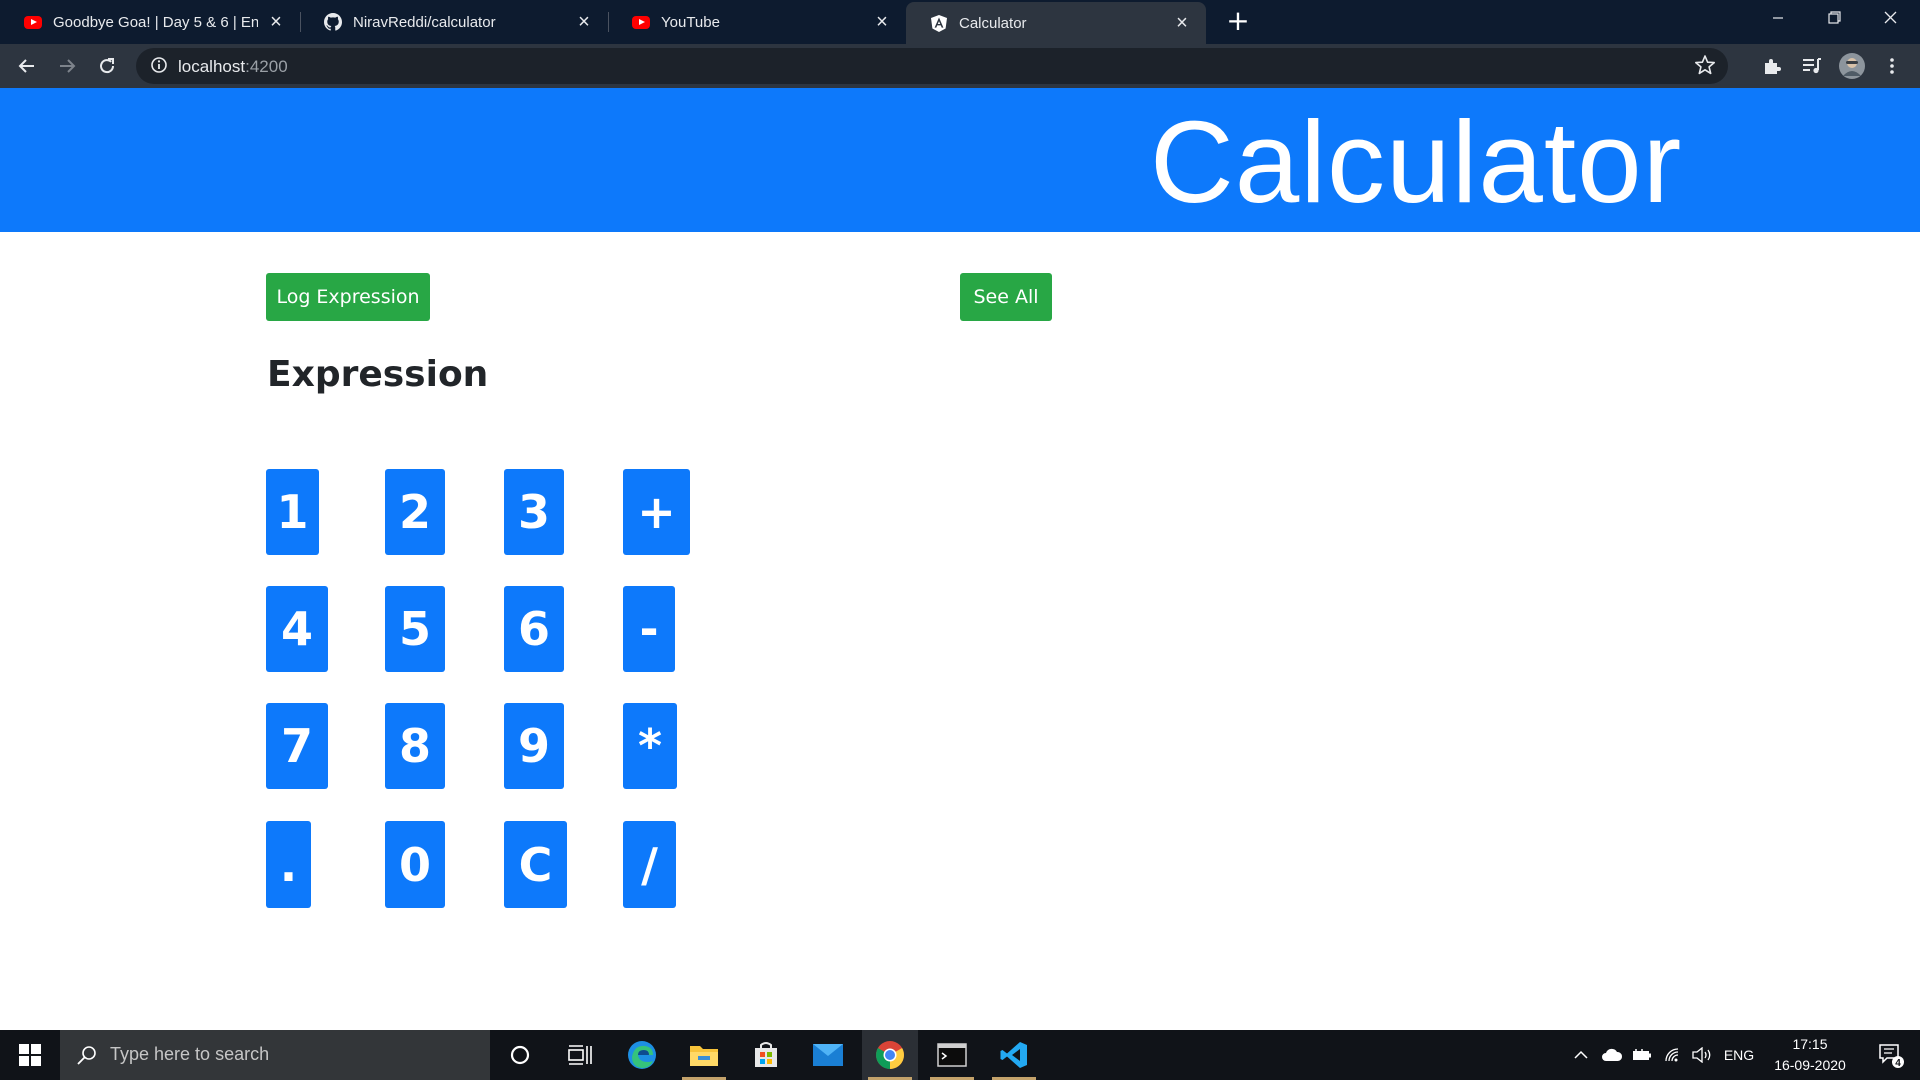 The width and height of the screenshot is (1920, 1080). I want to click on clock-date: 16-09-2020, so click(1810, 1065).